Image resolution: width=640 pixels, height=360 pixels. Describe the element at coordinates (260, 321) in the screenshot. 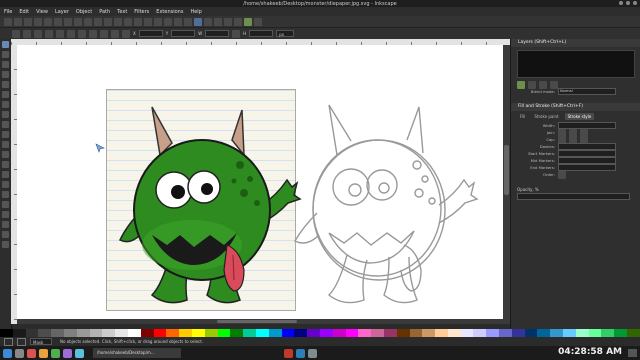

I see `horizontal-scrollbar` at that location.